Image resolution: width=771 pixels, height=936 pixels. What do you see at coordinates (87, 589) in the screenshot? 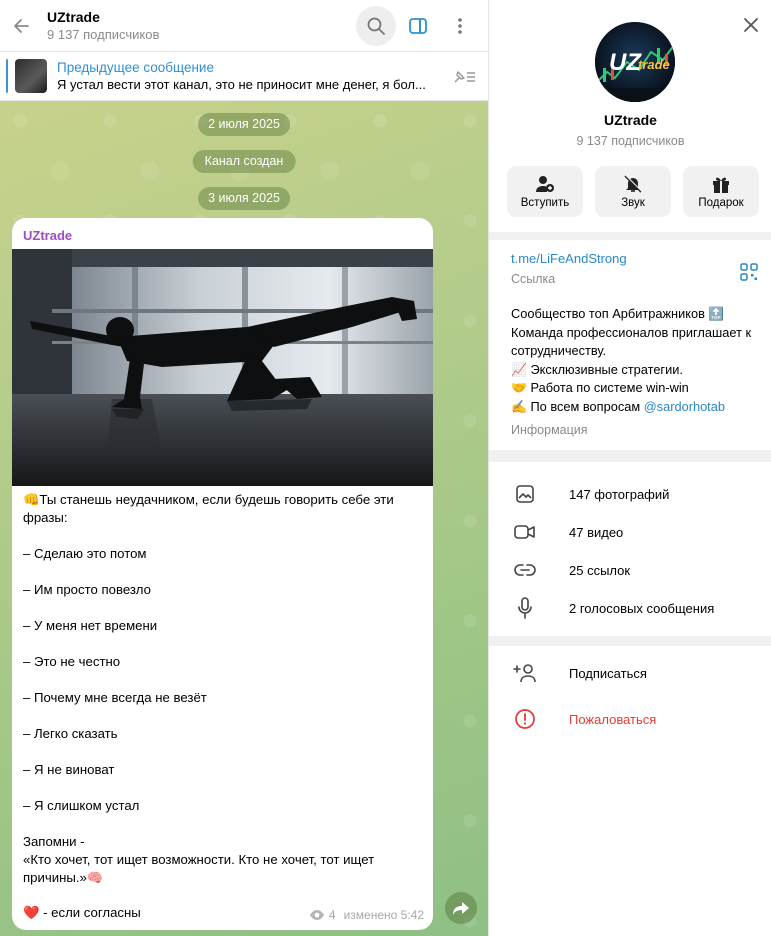
I see `message-line: – Им просто повезло` at bounding box center [87, 589].